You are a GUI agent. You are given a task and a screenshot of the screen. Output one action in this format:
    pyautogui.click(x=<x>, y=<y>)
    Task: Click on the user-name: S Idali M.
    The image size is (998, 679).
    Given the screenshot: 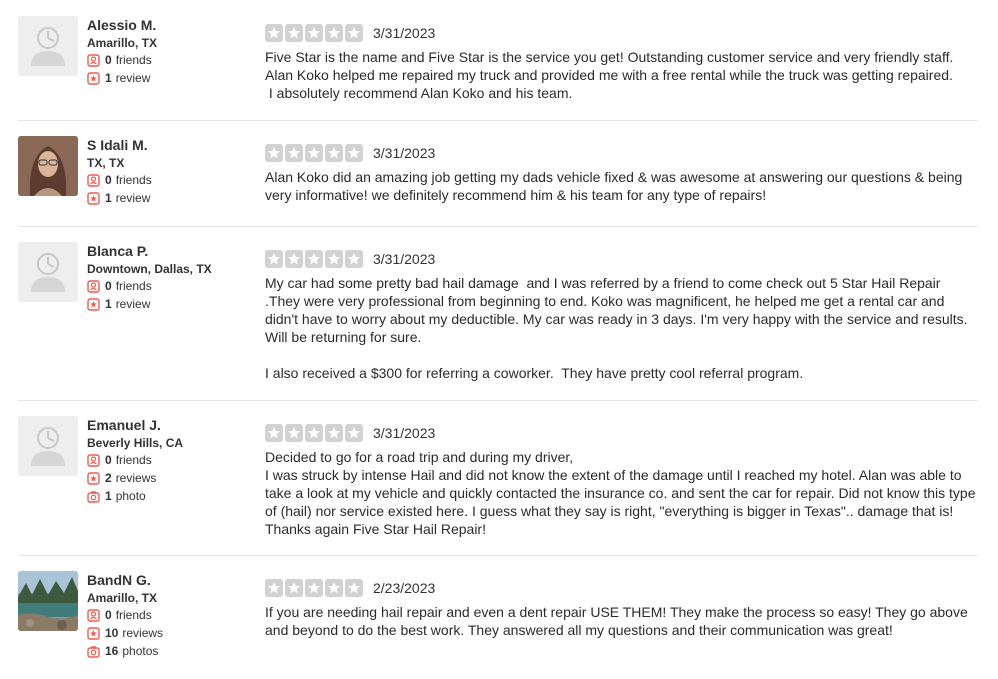 What is the action you would take?
    pyautogui.click(x=172, y=145)
    